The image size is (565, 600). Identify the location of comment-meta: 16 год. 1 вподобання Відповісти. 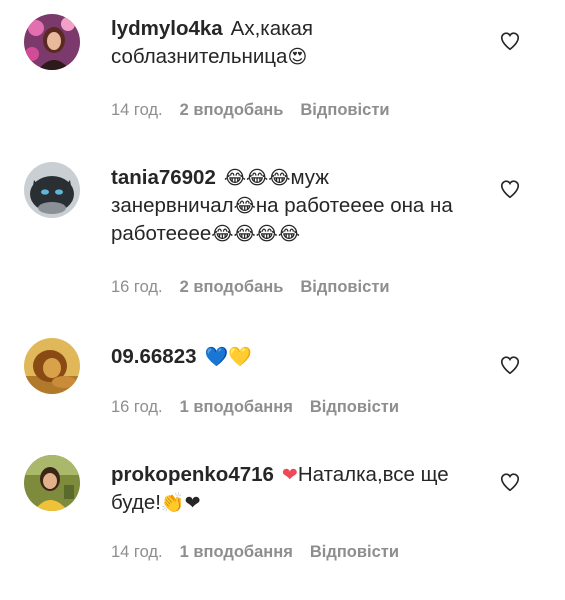
(255, 407).